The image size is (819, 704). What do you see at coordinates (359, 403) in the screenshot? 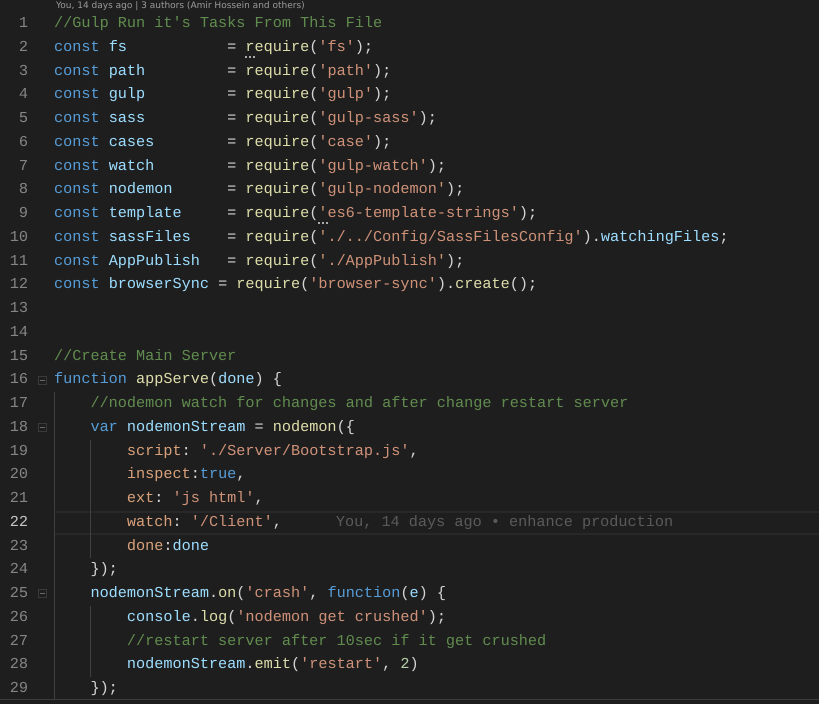
I see `code-line: //nodemon watch for changes and after change restart server` at bounding box center [359, 403].